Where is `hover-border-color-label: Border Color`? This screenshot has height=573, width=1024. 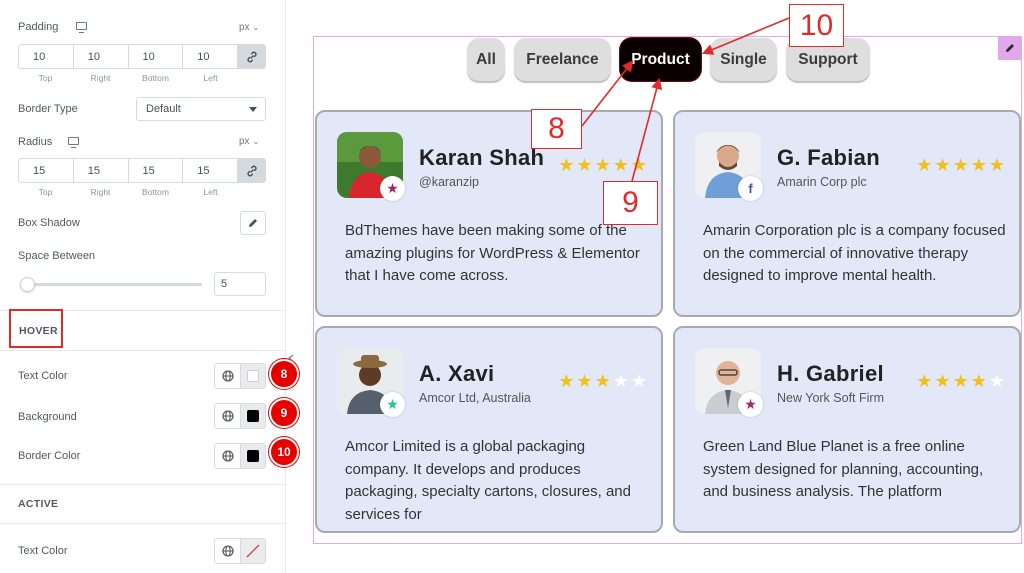
hover-border-color-label: Border Color is located at coordinates (49, 456).